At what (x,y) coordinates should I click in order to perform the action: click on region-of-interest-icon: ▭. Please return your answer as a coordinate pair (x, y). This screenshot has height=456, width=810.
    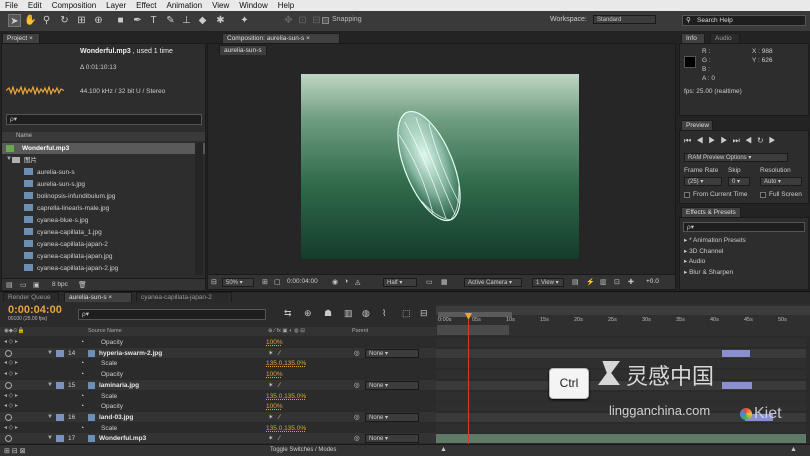
    Looking at the image, I should click on (429, 282).